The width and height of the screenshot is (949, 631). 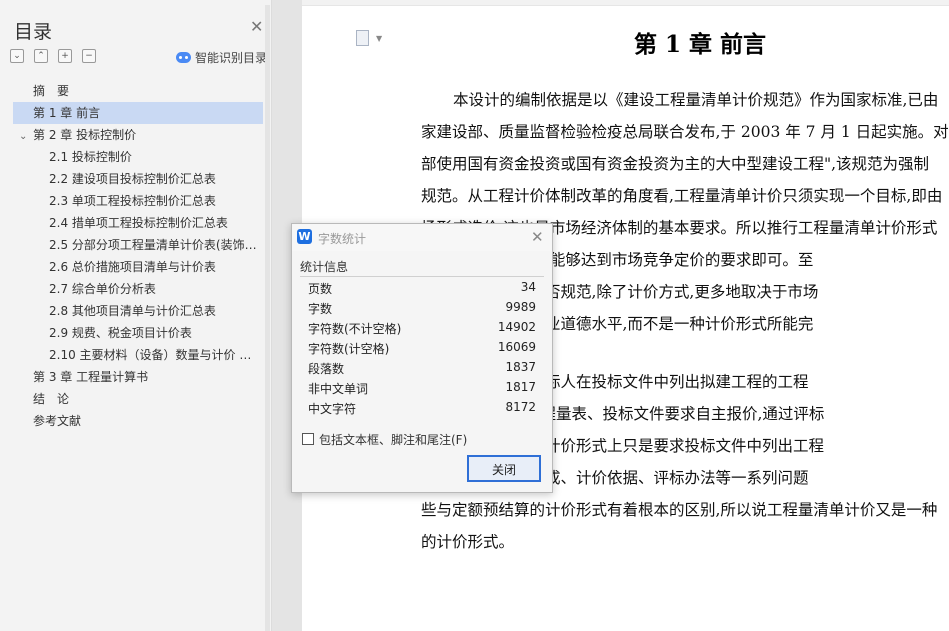 What do you see at coordinates (51, 399) in the screenshot?
I see `toc-item-label: 结 论` at bounding box center [51, 399].